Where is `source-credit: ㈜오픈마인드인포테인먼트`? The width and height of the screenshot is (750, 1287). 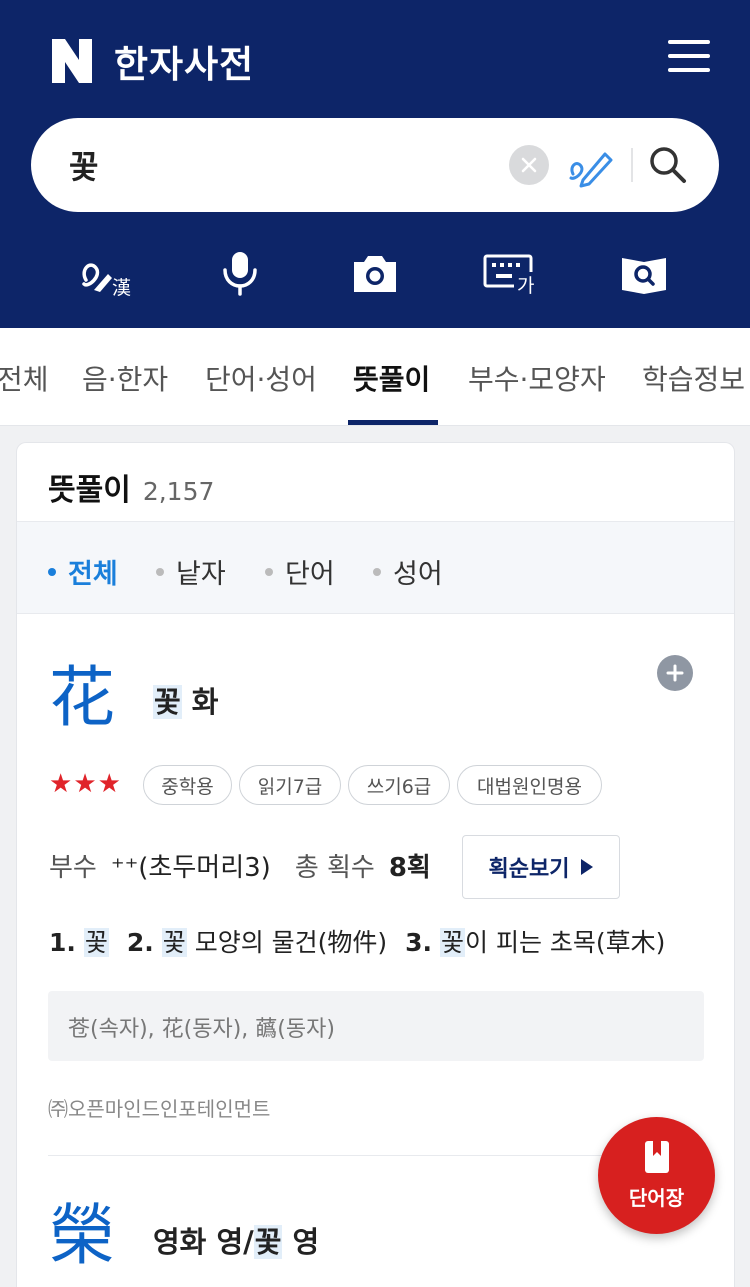
source-credit: ㈜오픈마인드인포테인먼트 is located at coordinates (159, 1109).